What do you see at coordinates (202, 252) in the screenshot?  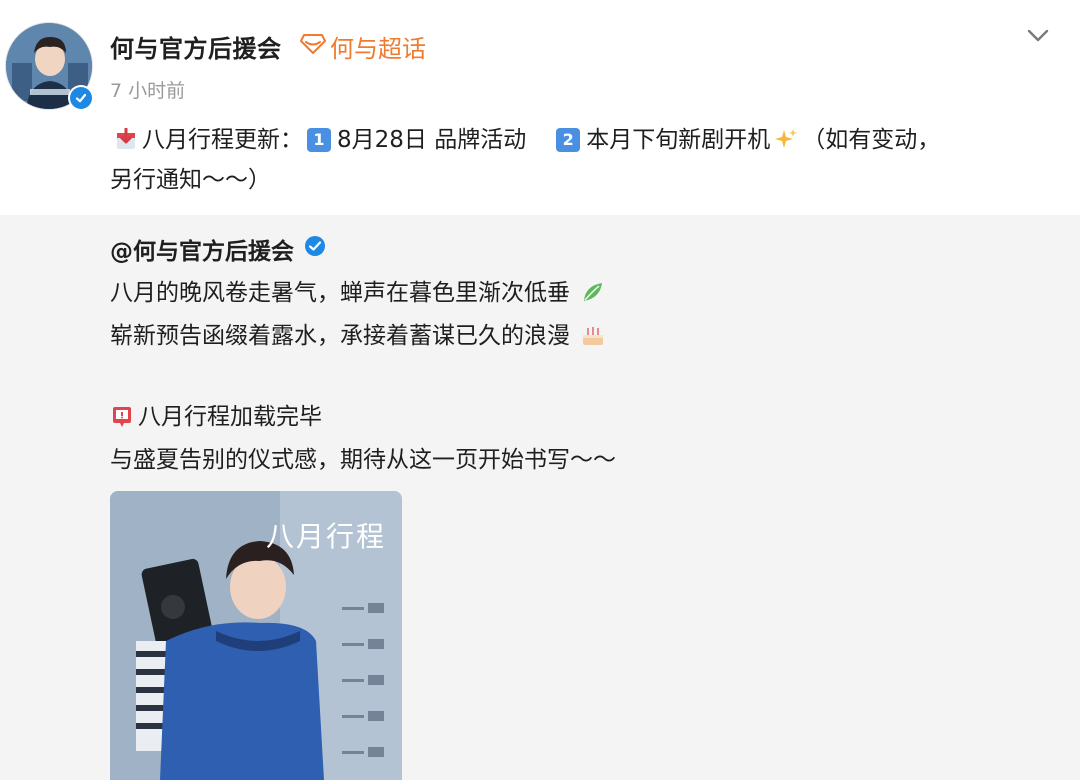 I see `retweet-author-name: @何与官方后援会` at bounding box center [202, 252].